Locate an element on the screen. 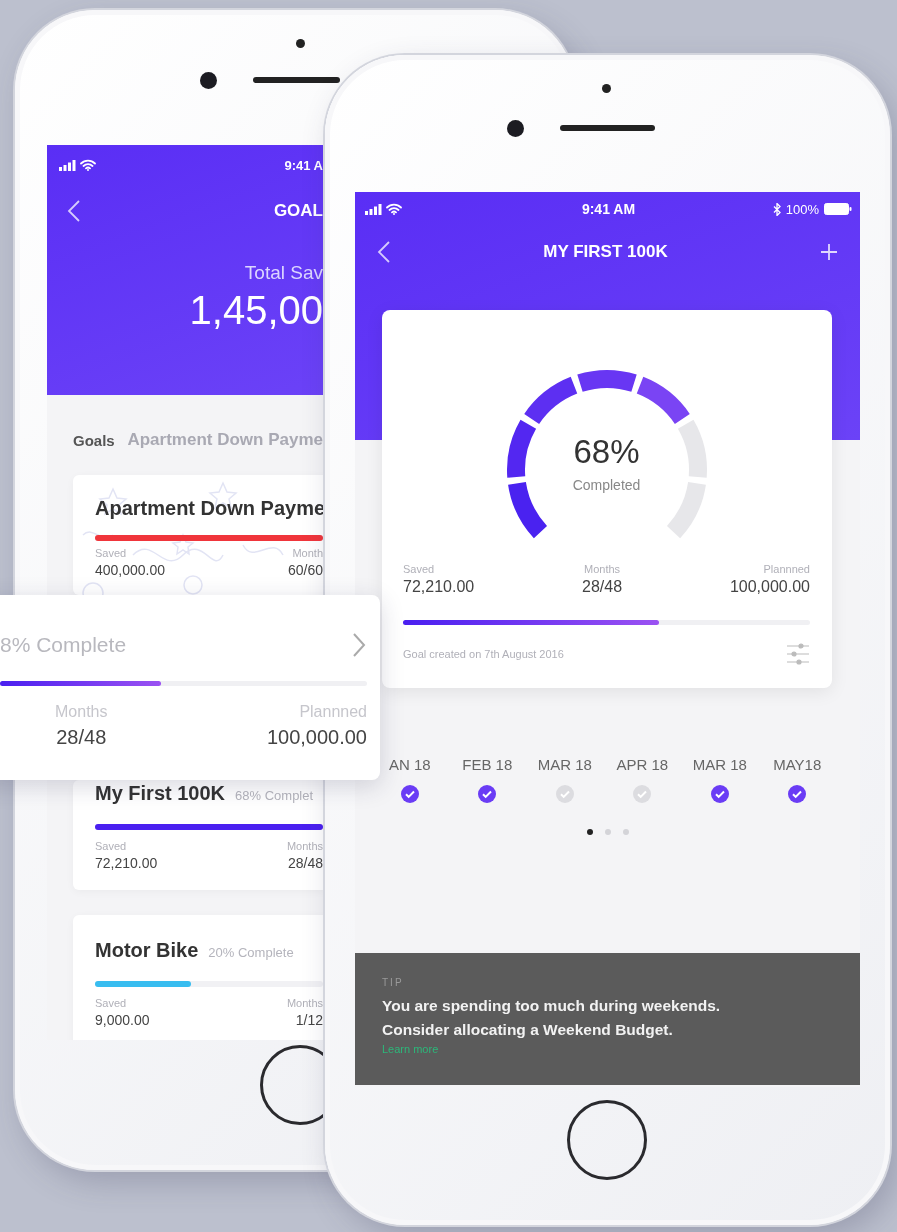 The width and height of the screenshot is (897, 1232). completion-text: 8% Complete is located at coordinates (63, 645).